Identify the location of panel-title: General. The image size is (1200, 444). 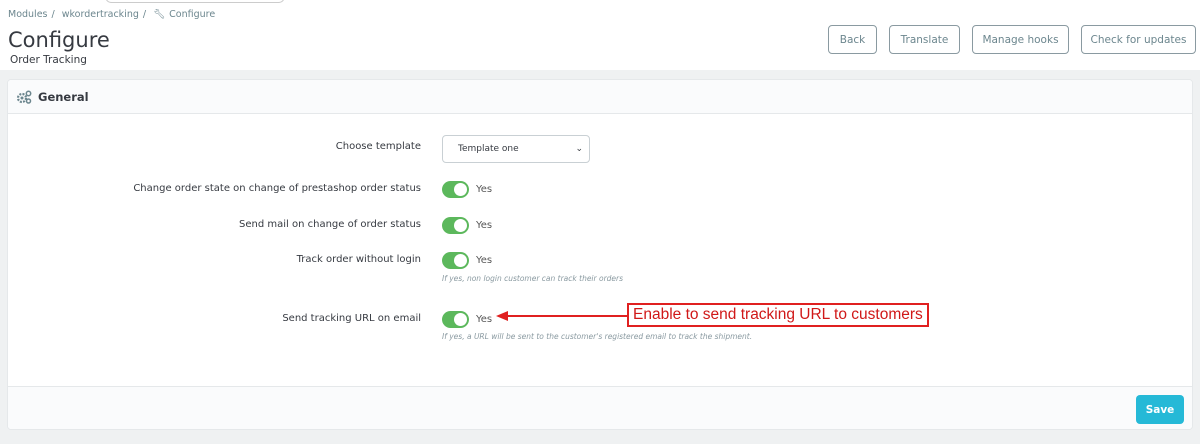
(63, 96).